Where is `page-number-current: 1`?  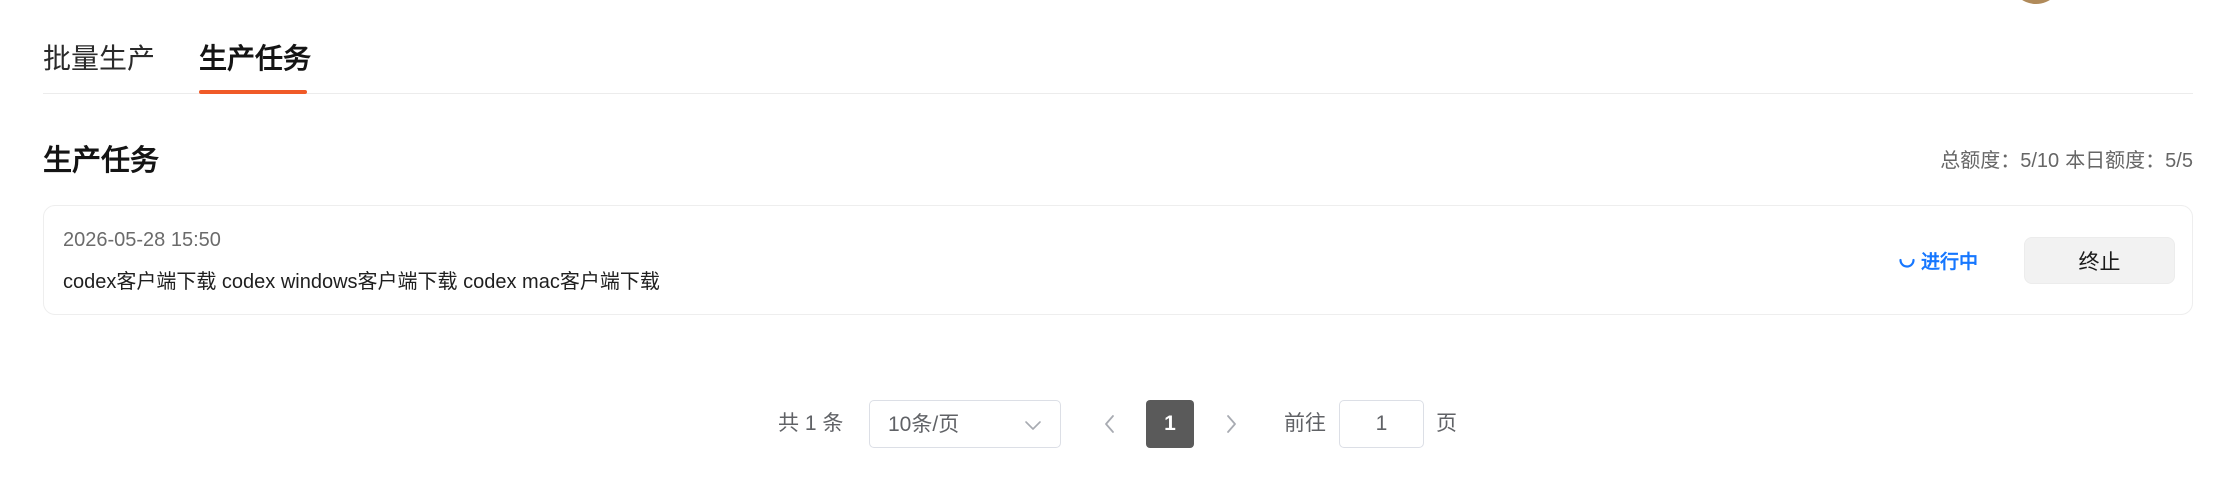
page-number-current: 1 is located at coordinates (1170, 424).